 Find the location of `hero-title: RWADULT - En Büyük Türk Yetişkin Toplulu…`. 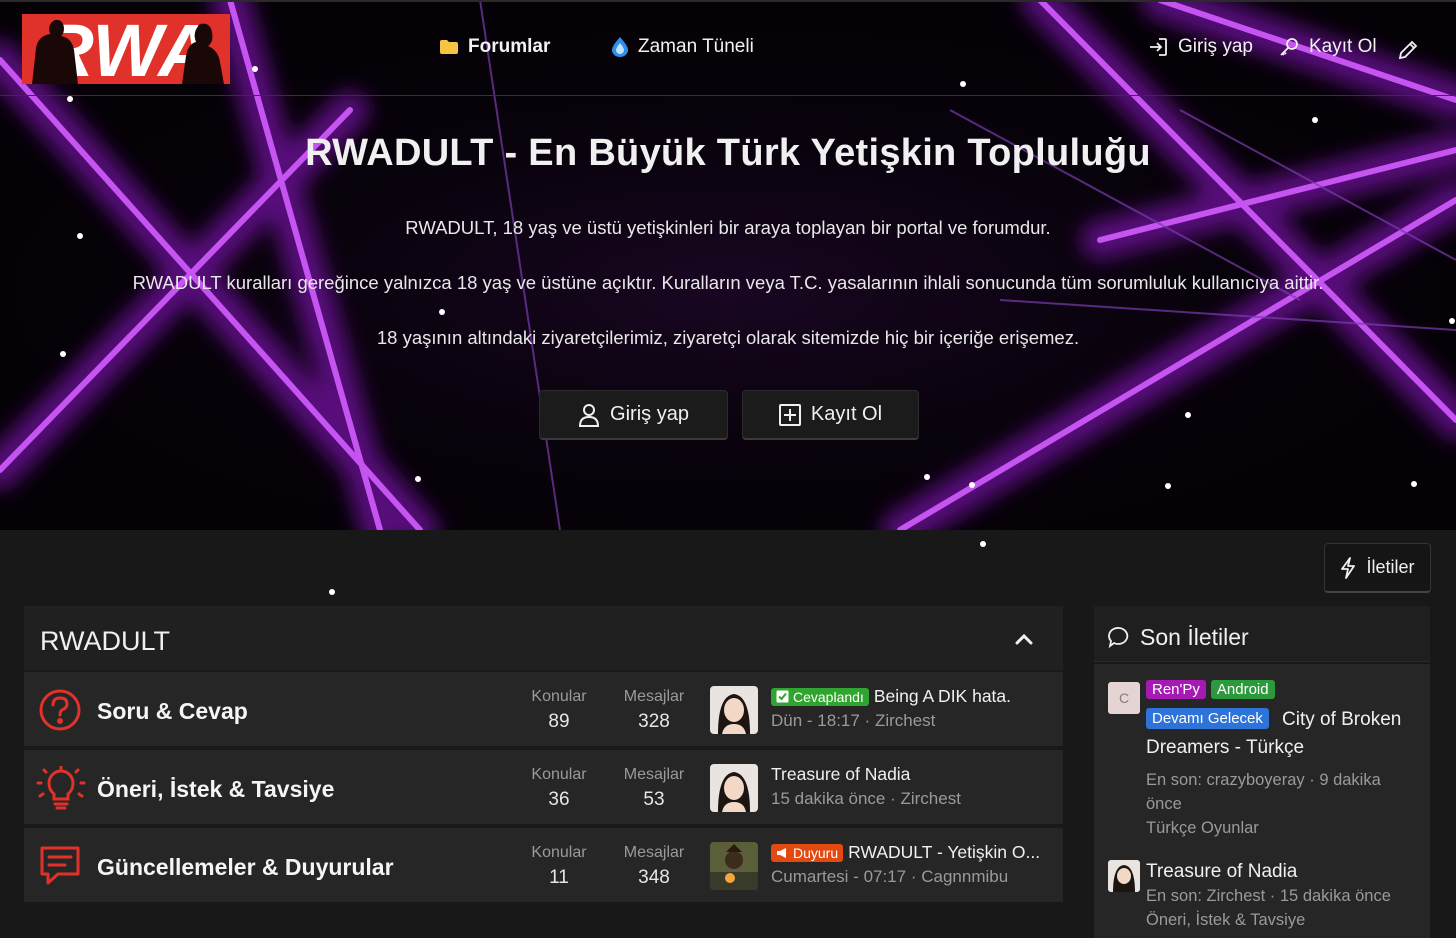

hero-title: RWADULT - En Büyük Türk Yetişkin Toplulu… is located at coordinates (728, 153).